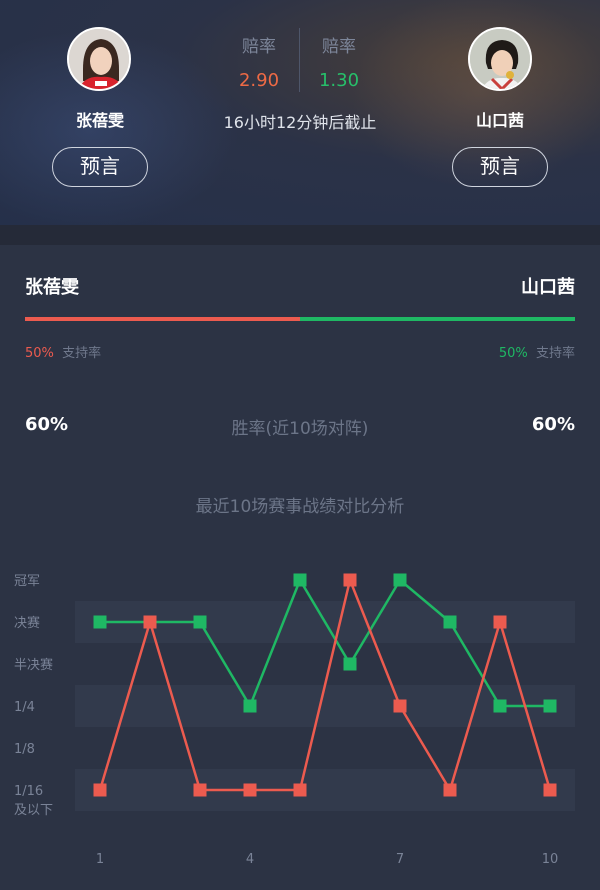 This screenshot has width=600, height=890. Describe the element at coordinates (259, 80) in the screenshot. I see `left-odds-value: 2.90` at that location.